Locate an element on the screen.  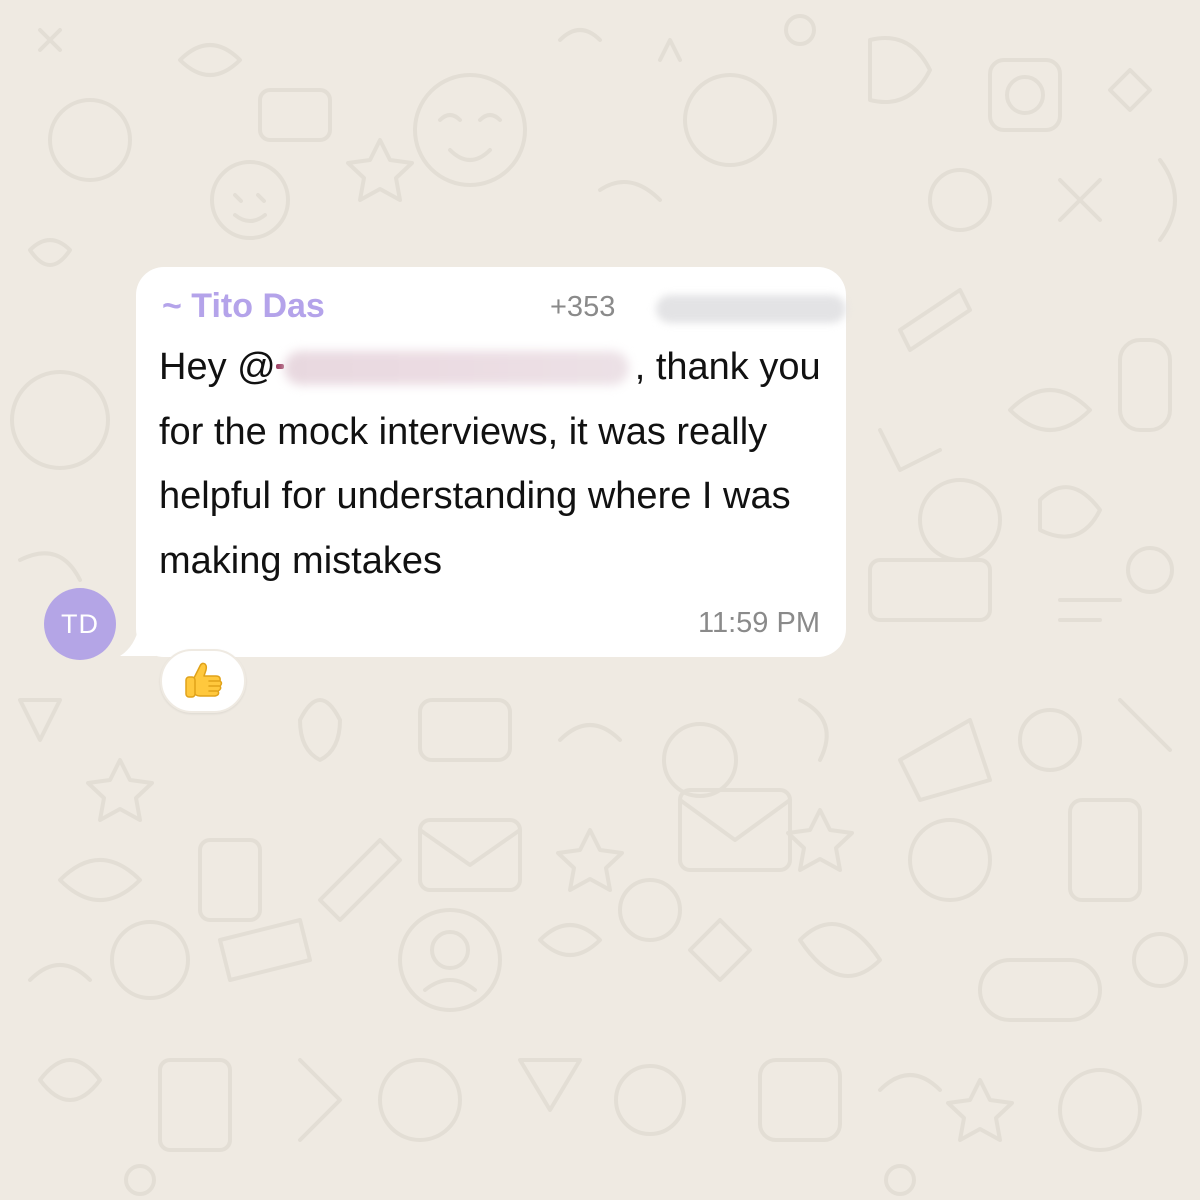
avatar-initials: TD is located at coordinates (80, 623).